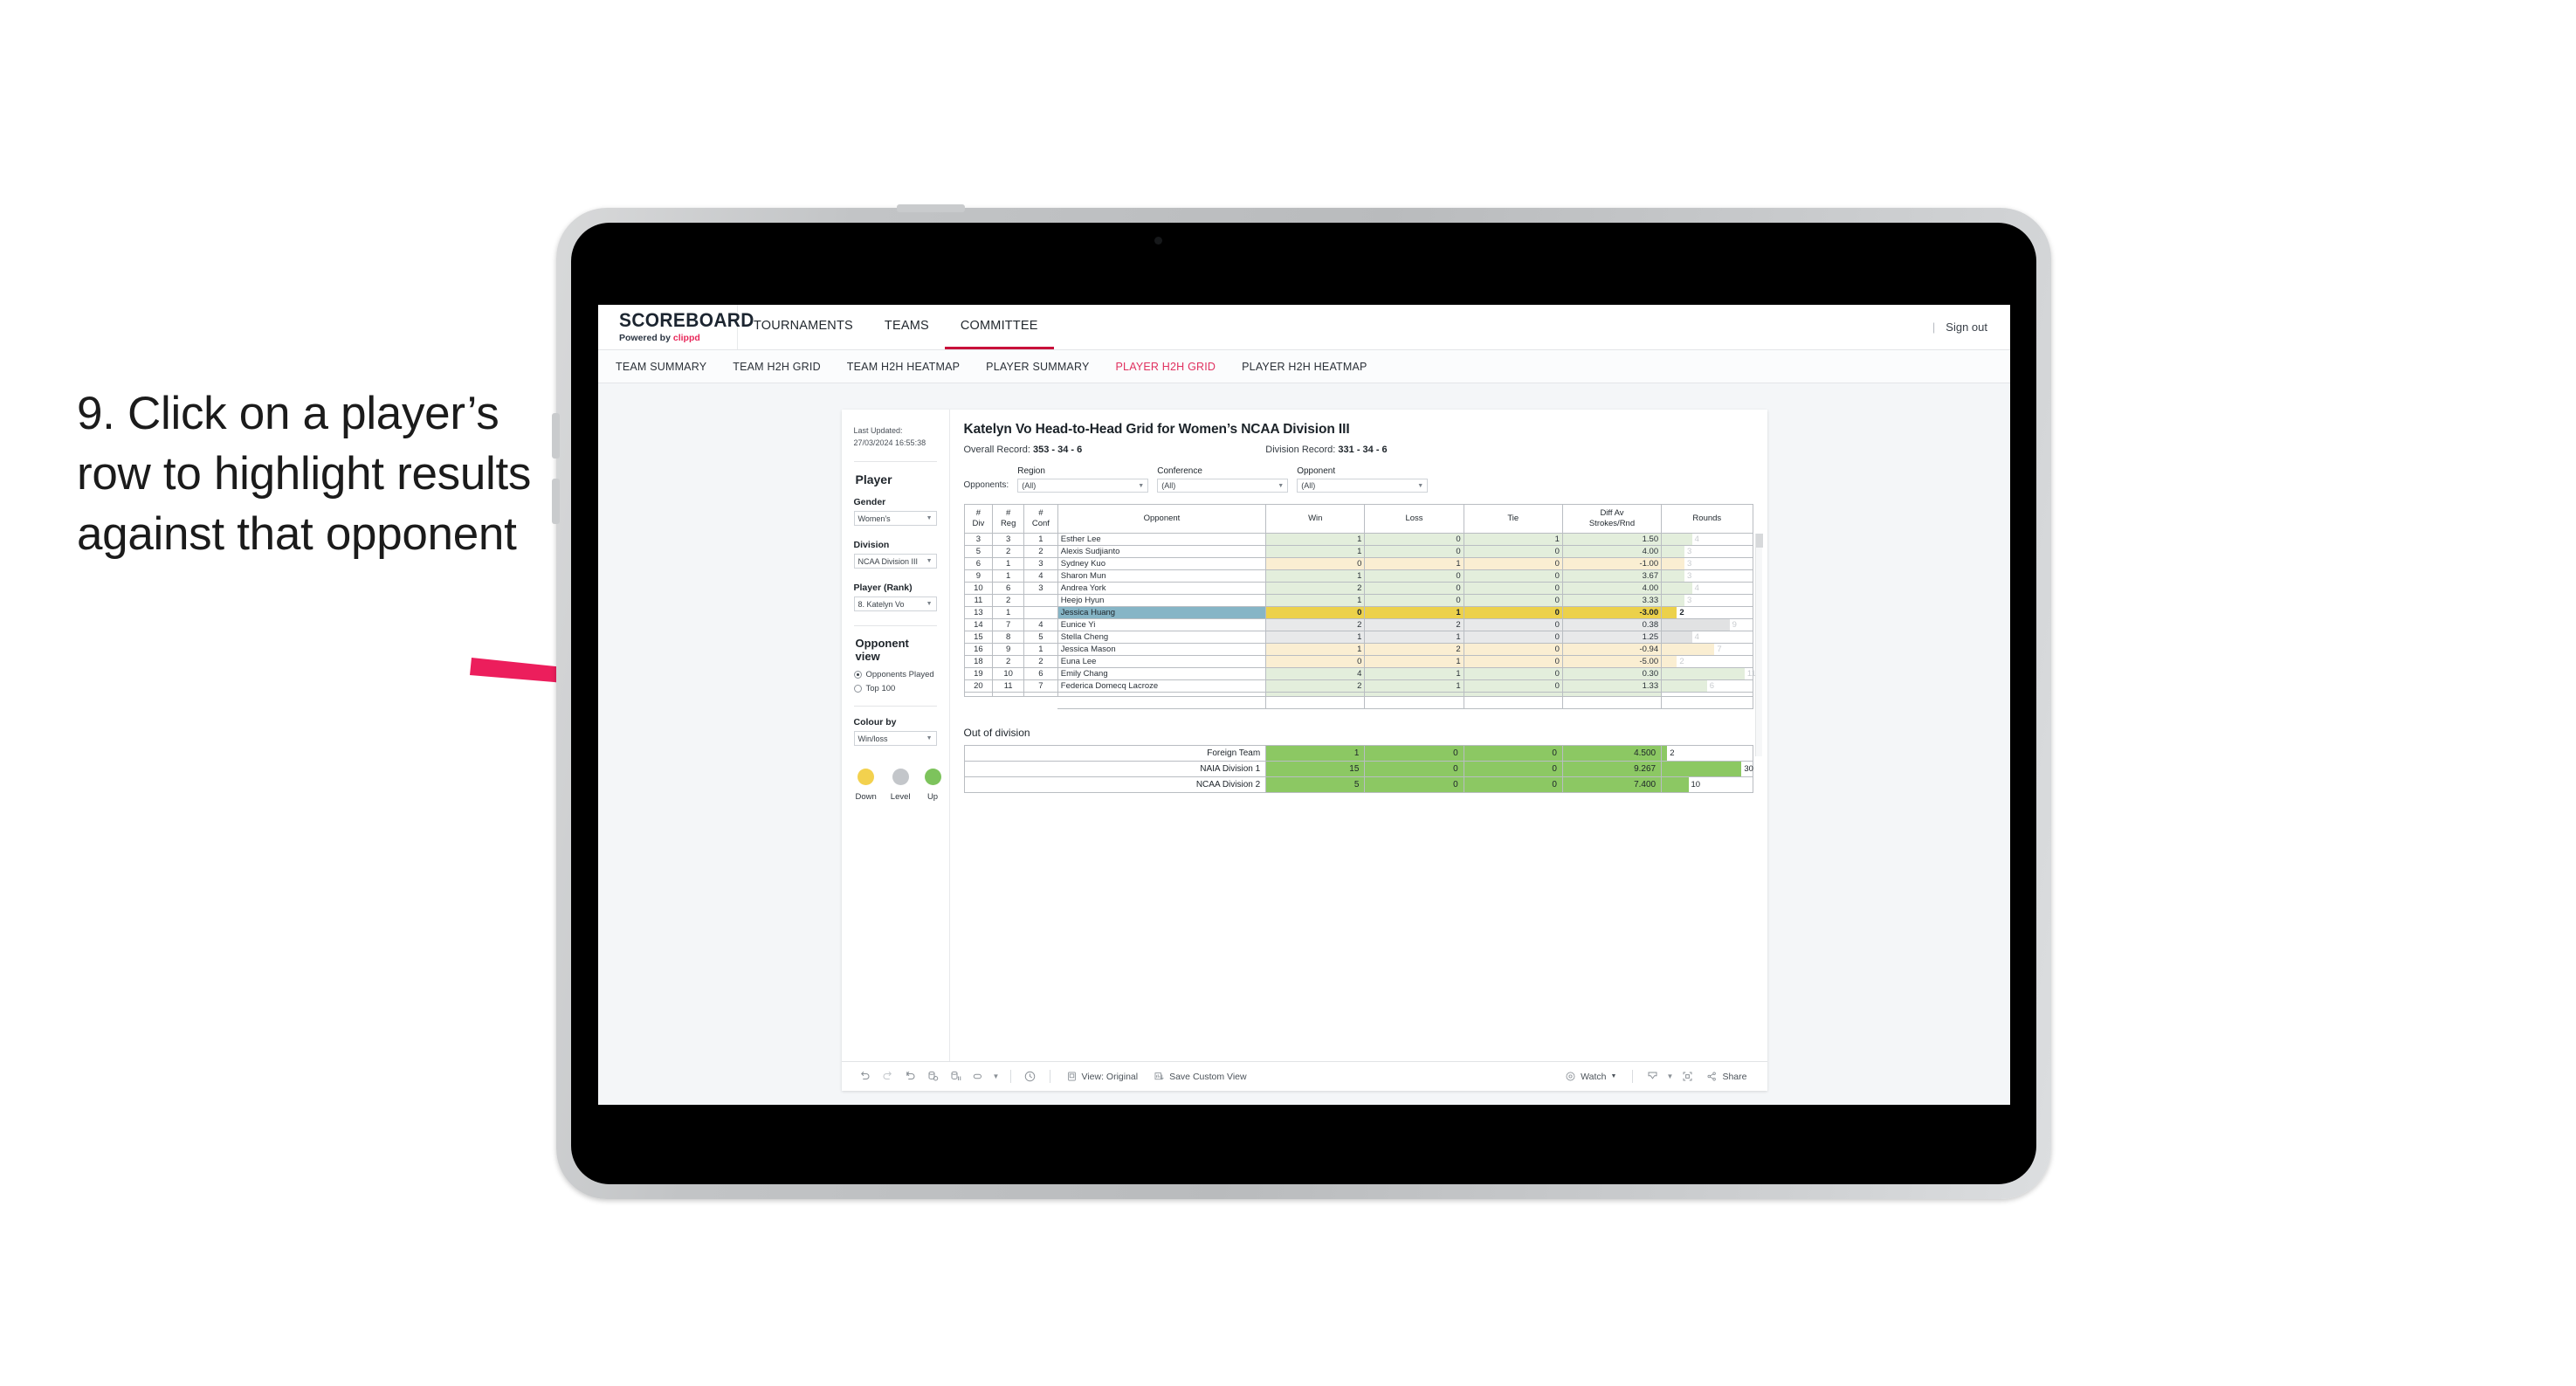 This screenshot has height=1386, width=2576. What do you see at coordinates (1102, 1076) in the screenshot?
I see `view-original-button: View: Original` at bounding box center [1102, 1076].